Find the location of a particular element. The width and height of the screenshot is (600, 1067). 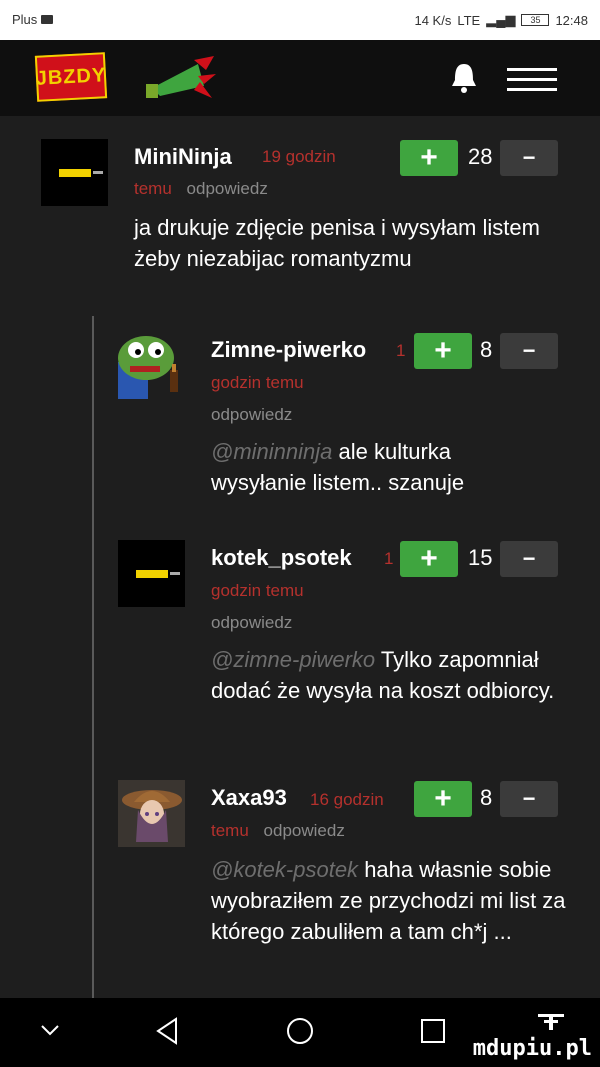

system-nav-bar: mdupiu.pl is located at coordinates (300, 1032).